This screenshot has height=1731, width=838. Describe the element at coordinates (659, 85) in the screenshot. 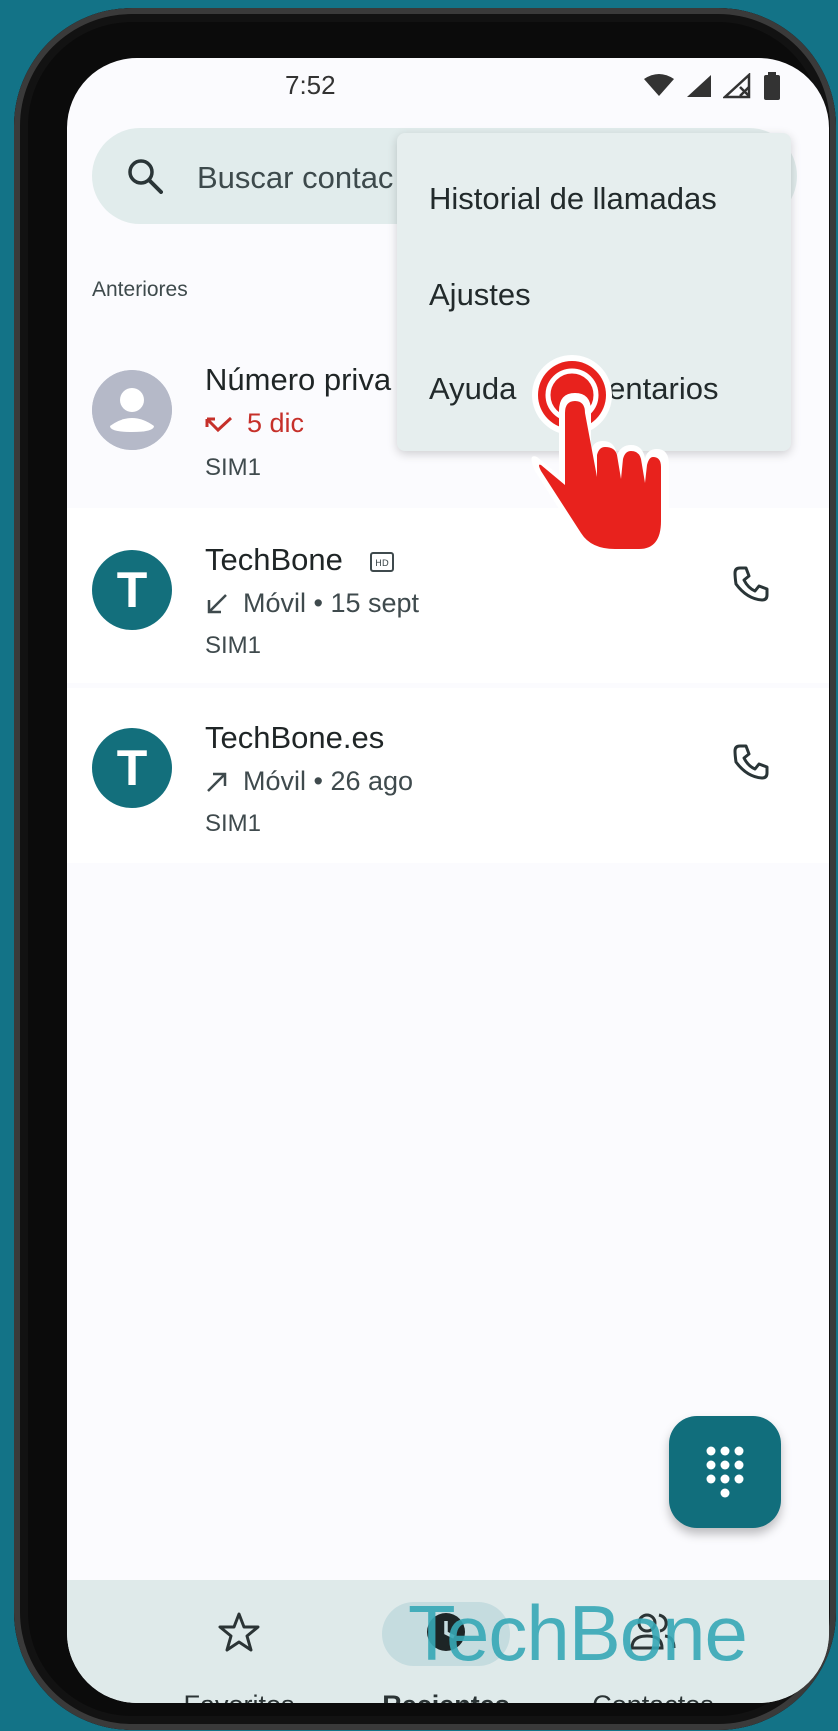

I see `wifi-icon` at that location.